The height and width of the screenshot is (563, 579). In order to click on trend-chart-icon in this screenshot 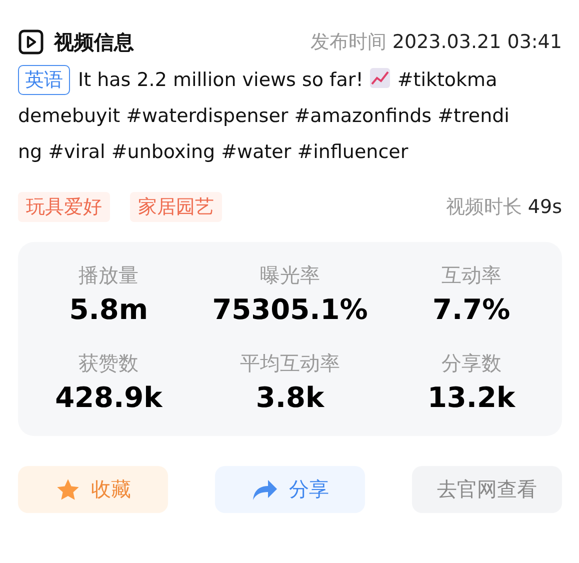, I will do `click(380, 78)`.